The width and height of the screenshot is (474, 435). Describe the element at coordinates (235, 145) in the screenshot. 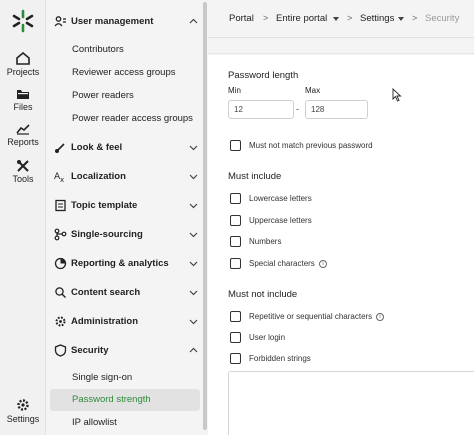

I see `must-not-match-checkbox` at that location.